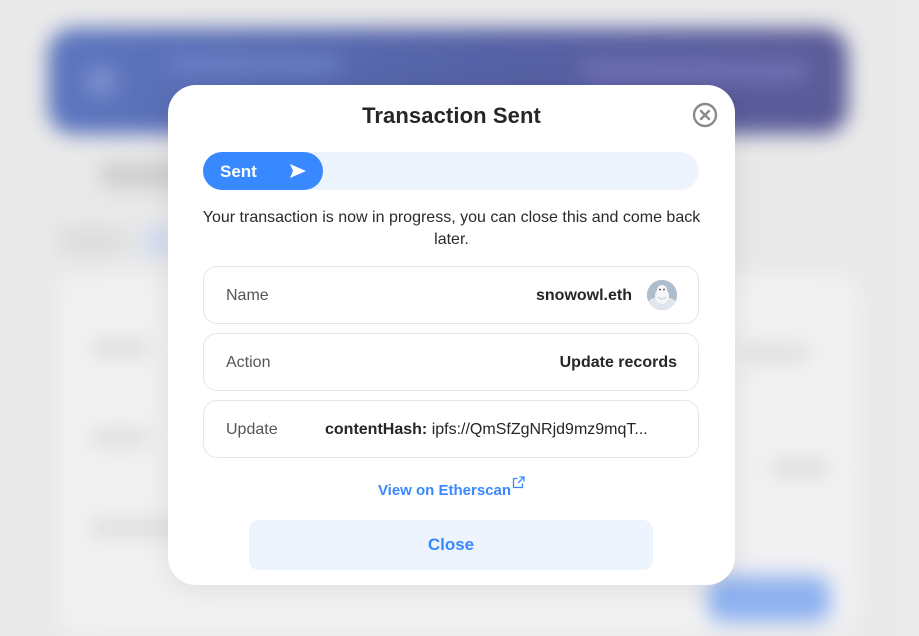 This screenshot has width=919, height=636. Describe the element at coordinates (451, 295) in the screenshot. I see `detail-row-name: Name snowowl.eth` at that location.